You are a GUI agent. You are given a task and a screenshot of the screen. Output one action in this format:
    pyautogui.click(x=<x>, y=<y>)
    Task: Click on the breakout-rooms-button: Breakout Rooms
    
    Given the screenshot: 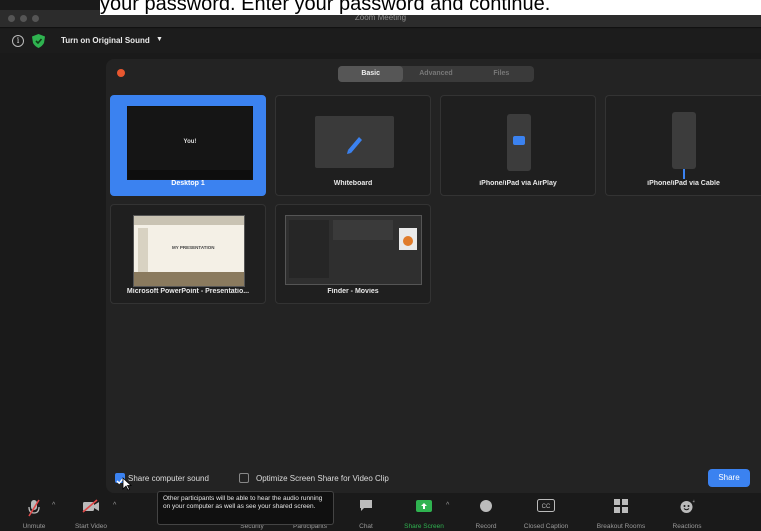 What is the action you would take?
    pyautogui.click(x=621, y=512)
    